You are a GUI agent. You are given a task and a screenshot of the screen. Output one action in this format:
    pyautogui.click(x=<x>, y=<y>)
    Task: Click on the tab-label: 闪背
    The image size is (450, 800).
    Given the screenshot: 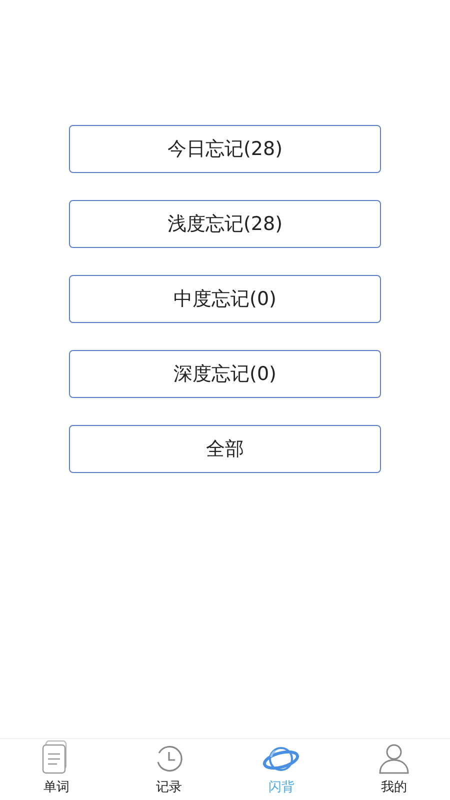 What is the action you would take?
    pyautogui.click(x=281, y=787)
    